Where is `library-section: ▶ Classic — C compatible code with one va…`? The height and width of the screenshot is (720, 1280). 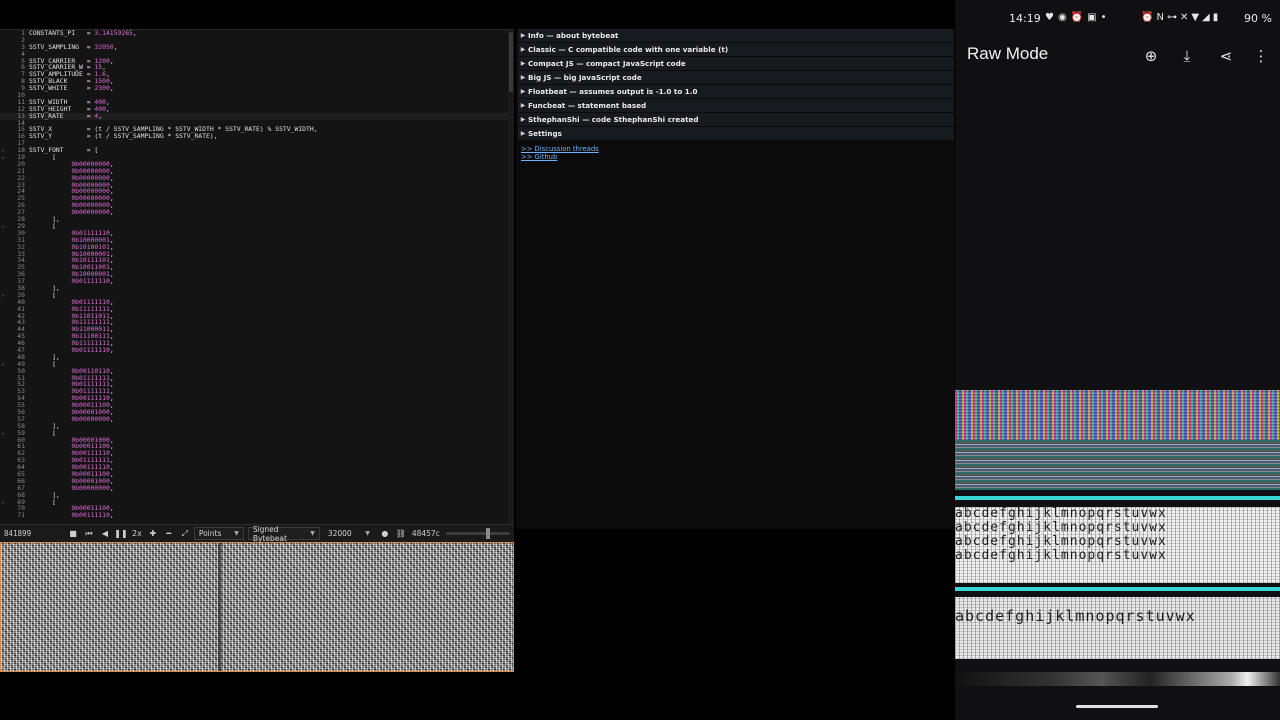 library-section: ▶ Classic — C compatible code with one va… is located at coordinates (736, 49).